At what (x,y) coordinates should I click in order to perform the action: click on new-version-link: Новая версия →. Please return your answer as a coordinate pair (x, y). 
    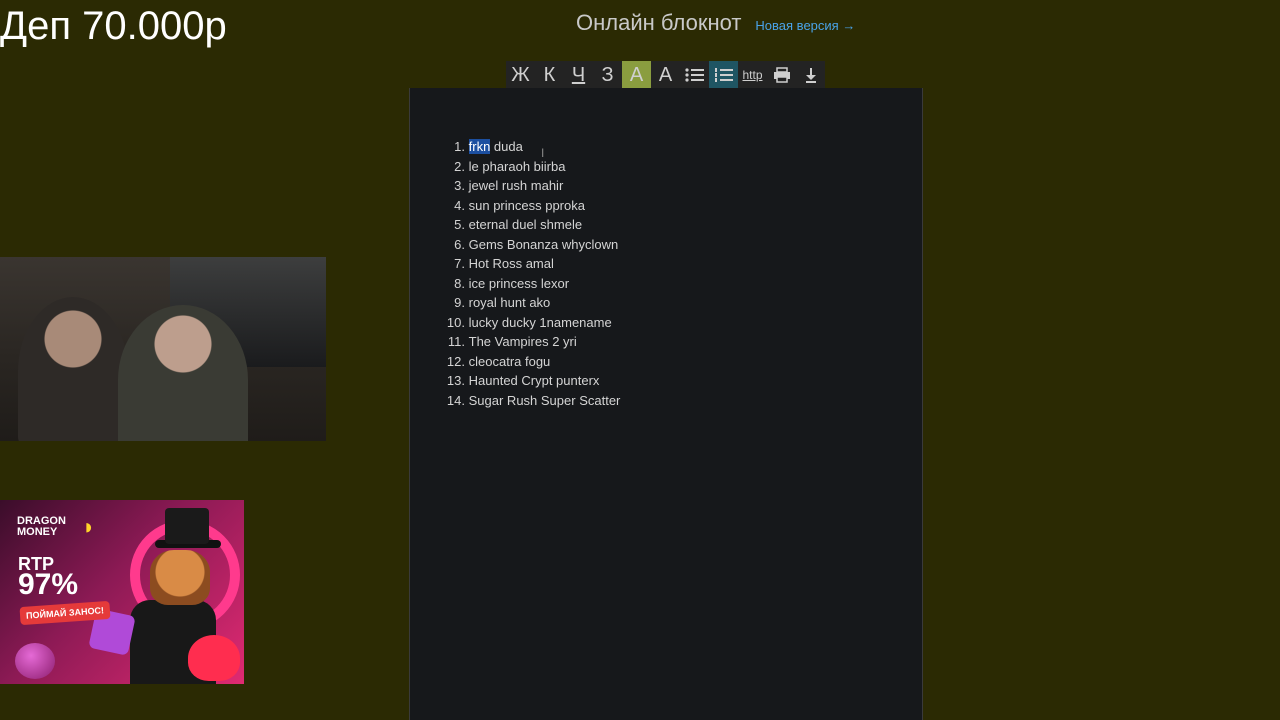
    Looking at the image, I should click on (805, 25).